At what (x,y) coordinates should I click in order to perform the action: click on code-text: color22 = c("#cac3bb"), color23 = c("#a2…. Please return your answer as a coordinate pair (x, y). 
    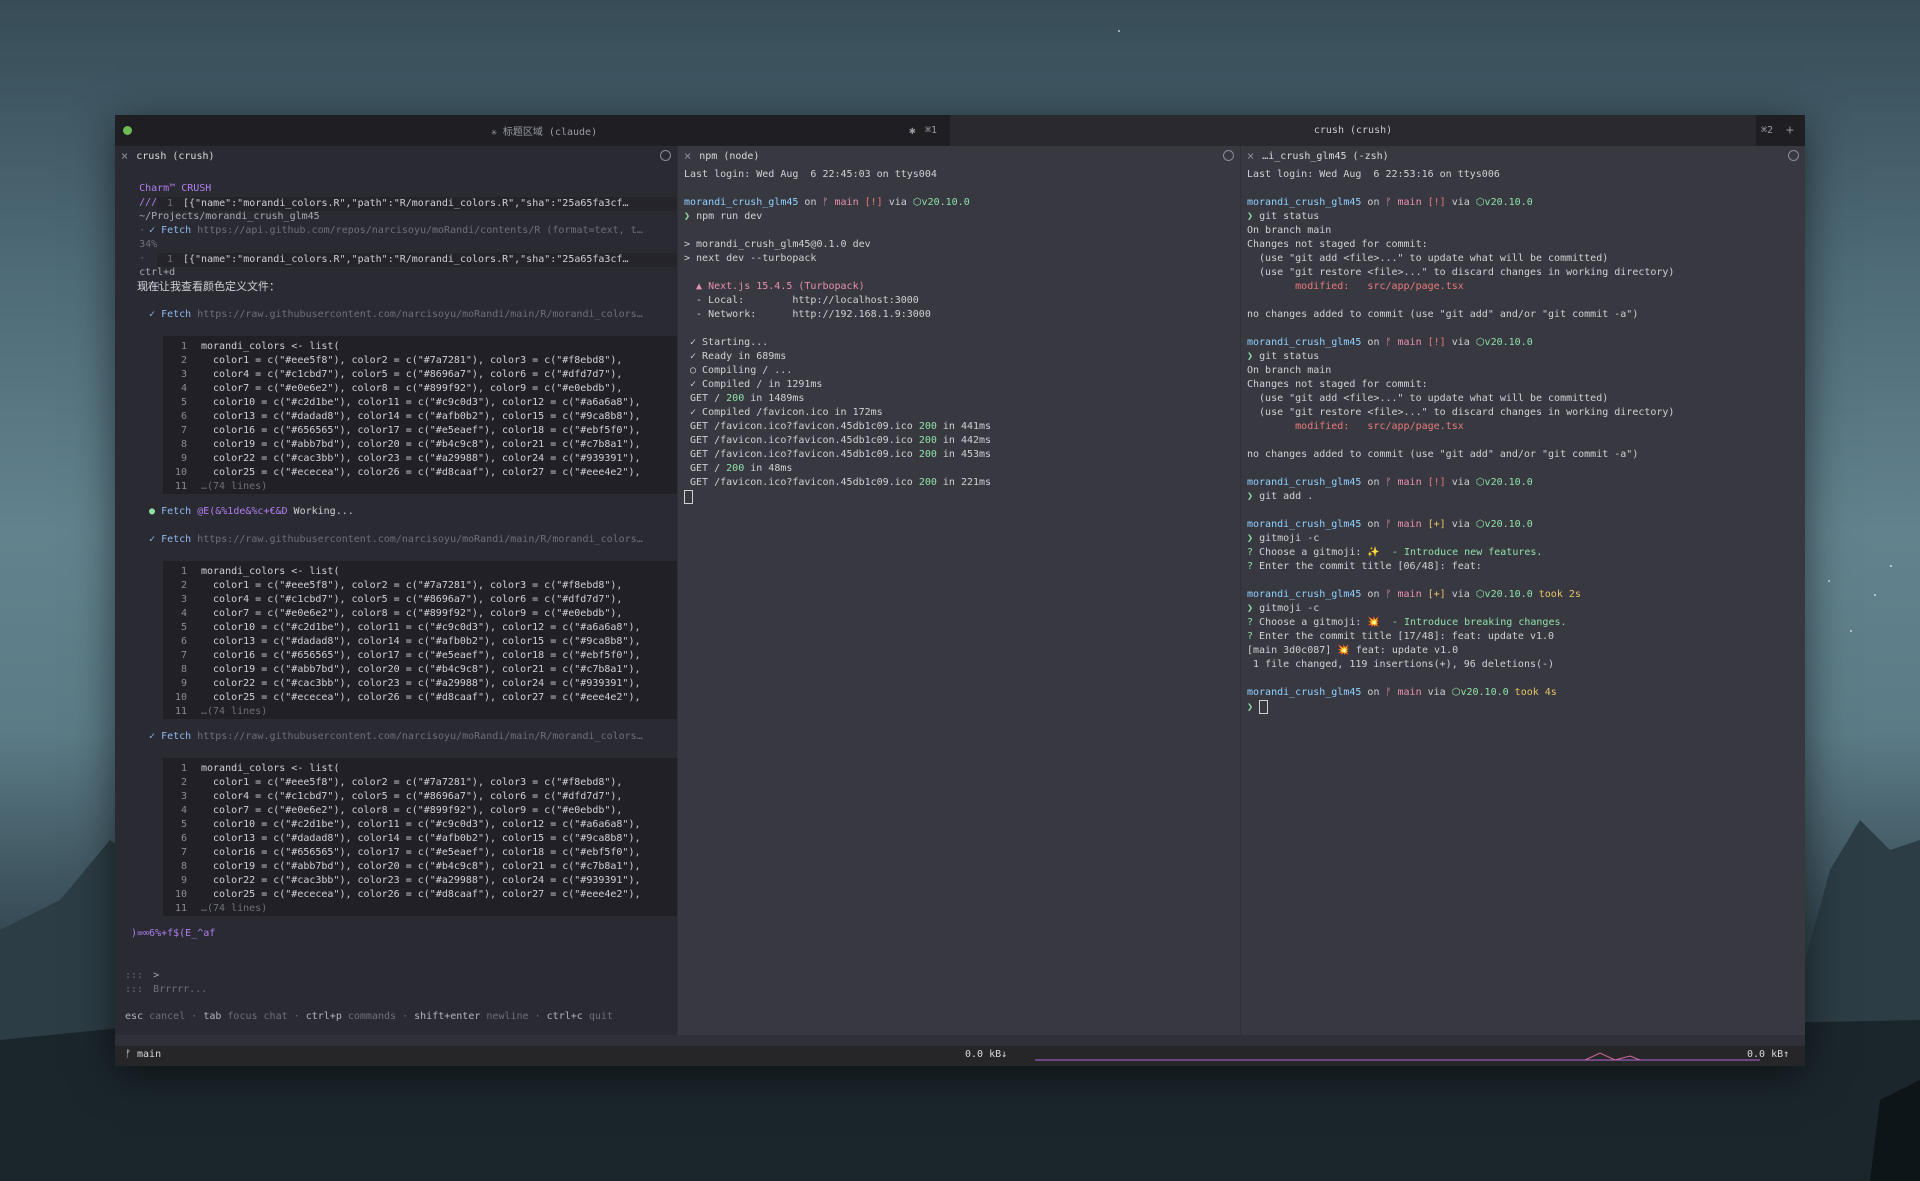
    Looking at the image, I should click on (421, 458).